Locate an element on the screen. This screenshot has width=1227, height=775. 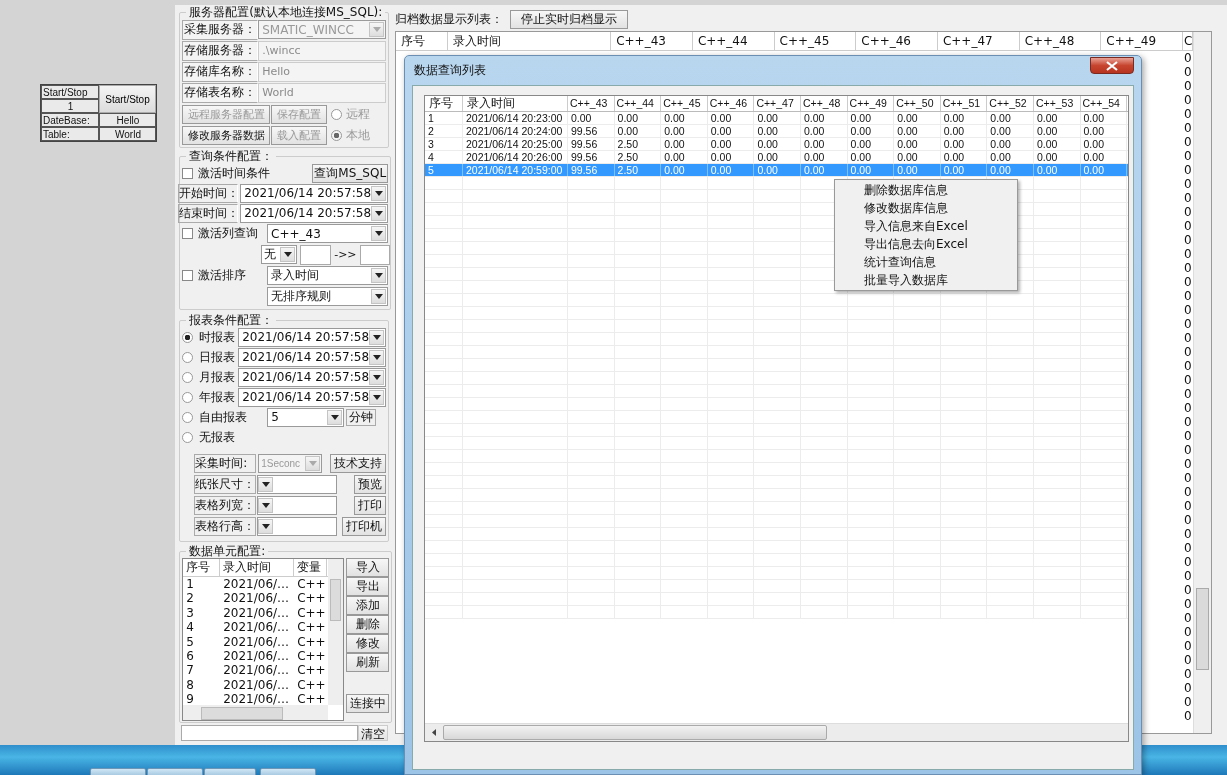
radio-button: 日报表 is located at coordinates (209, 357).